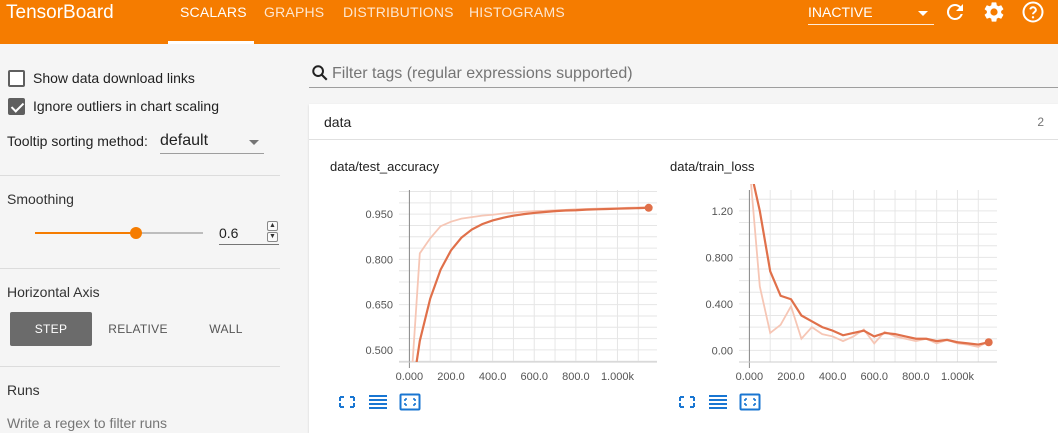 The width and height of the screenshot is (1058, 433). Describe the element at coordinates (114, 78) in the screenshot. I see `show-download-links-label: Show data download links` at that location.